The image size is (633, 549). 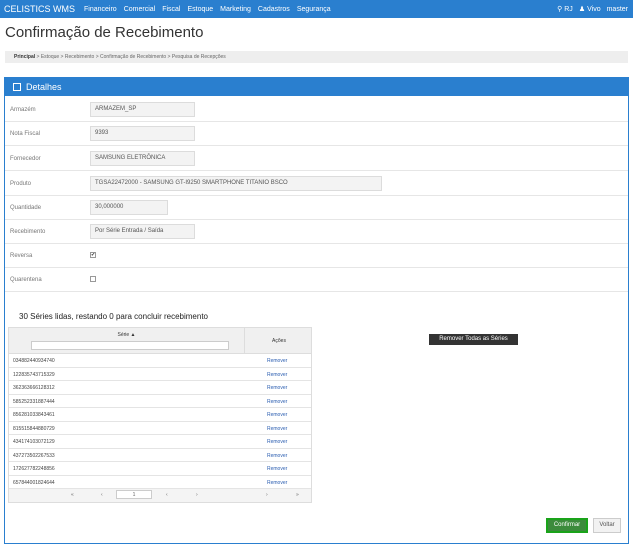 What do you see at coordinates (274, 9) in the screenshot?
I see `nav-item-cadastros: Cadastros` at bounding box center [274, 9].